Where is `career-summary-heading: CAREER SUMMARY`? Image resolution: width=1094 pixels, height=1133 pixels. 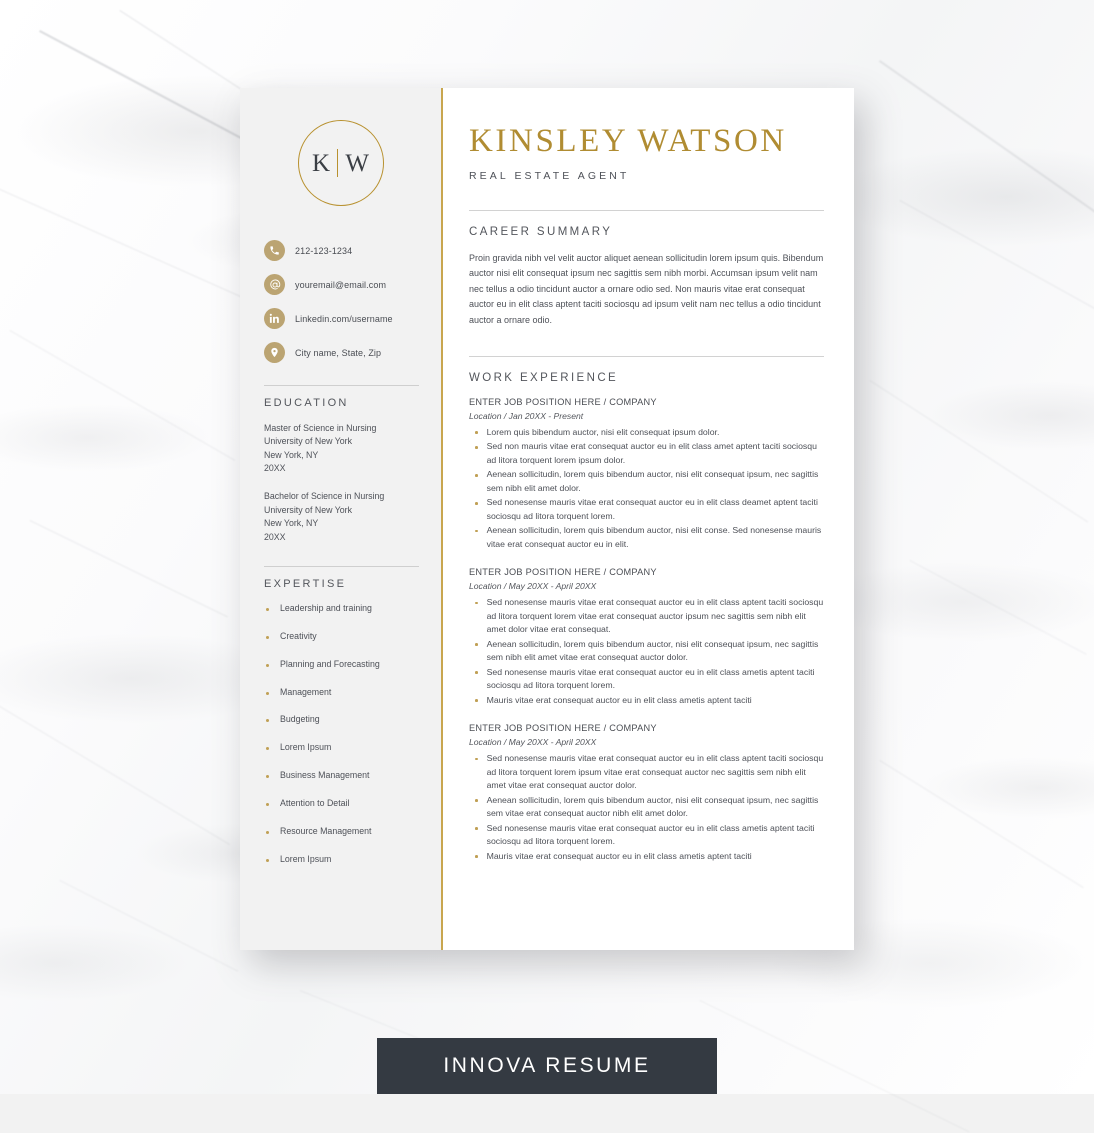 career-summary-heading: CAREER SUMMARY is located at coordinates (541, 231).